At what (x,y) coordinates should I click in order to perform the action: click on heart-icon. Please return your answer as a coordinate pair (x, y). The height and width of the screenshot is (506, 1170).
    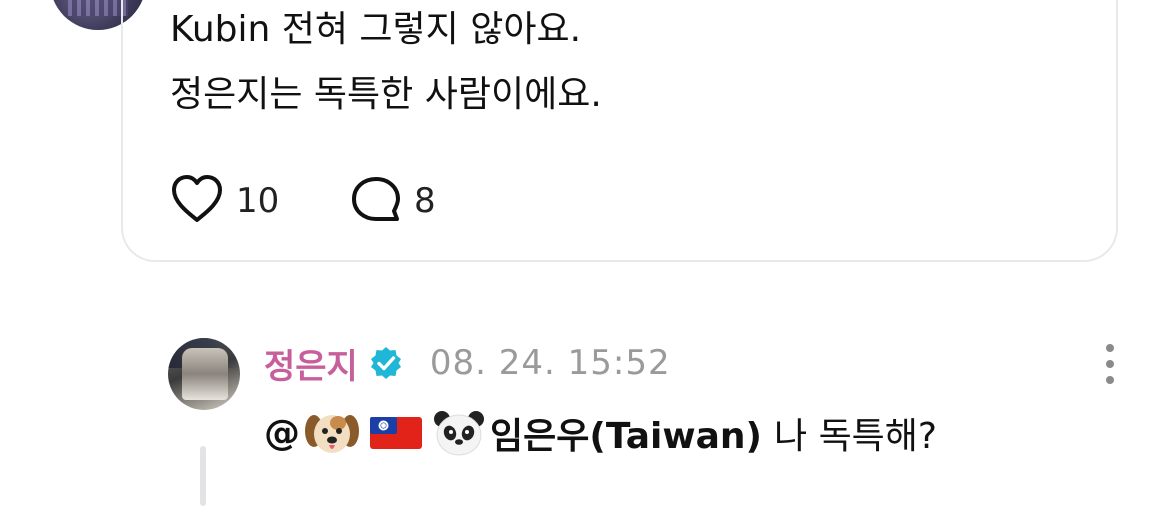
    Looking at the image, I should click on (197, 201).